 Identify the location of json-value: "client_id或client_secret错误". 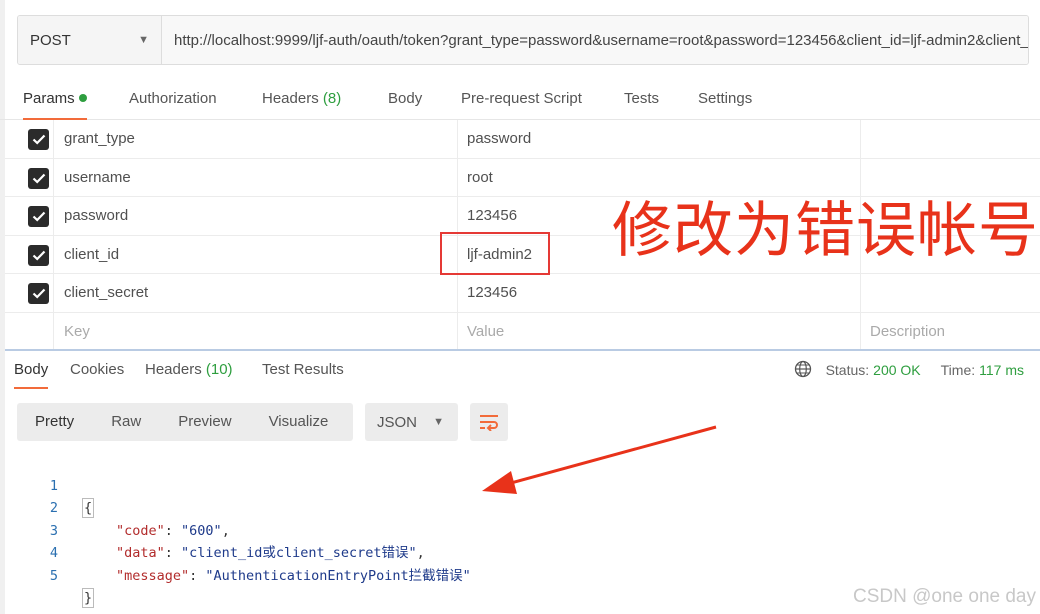
(299, 553).